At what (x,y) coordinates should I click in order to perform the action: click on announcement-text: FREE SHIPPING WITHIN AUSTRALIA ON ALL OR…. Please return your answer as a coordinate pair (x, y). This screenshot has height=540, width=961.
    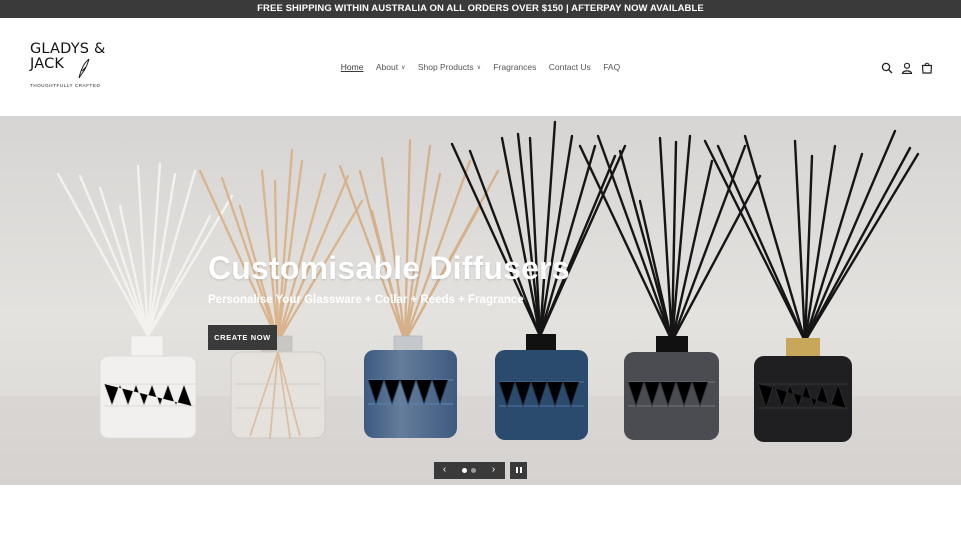
    Looking at the image, I should click on (480, 8).